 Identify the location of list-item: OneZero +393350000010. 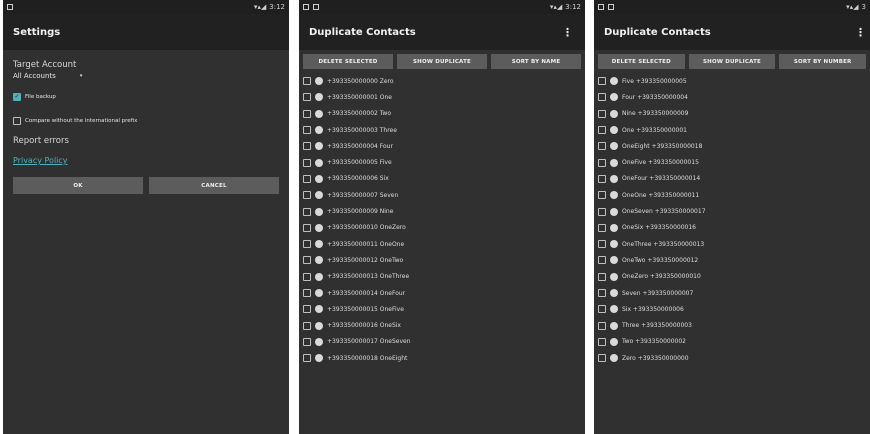
(732, 277).